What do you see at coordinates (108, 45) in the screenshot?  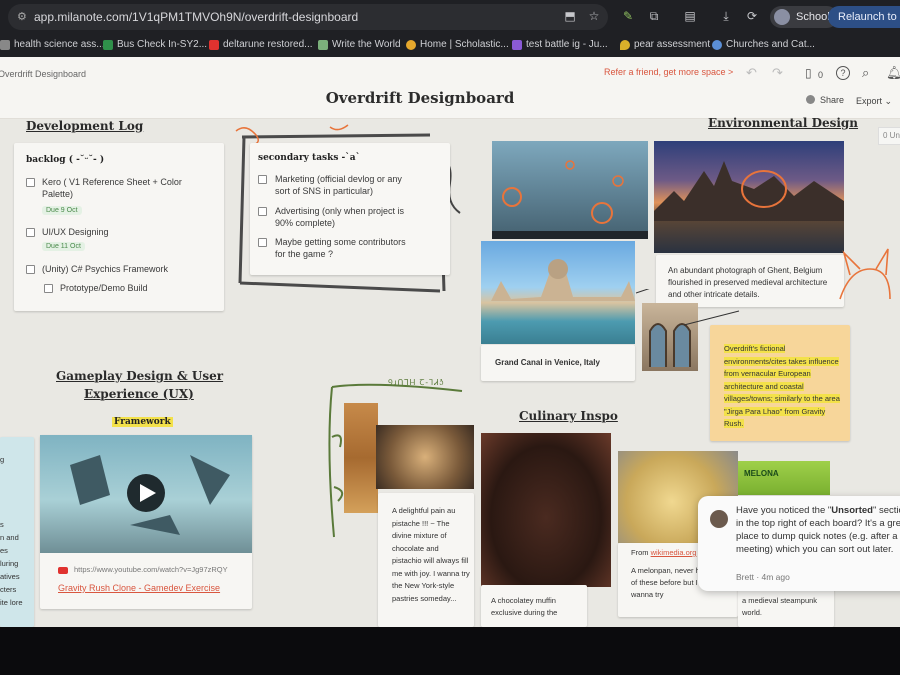 I see `sheets-icon` at bounding box center [108, 45].